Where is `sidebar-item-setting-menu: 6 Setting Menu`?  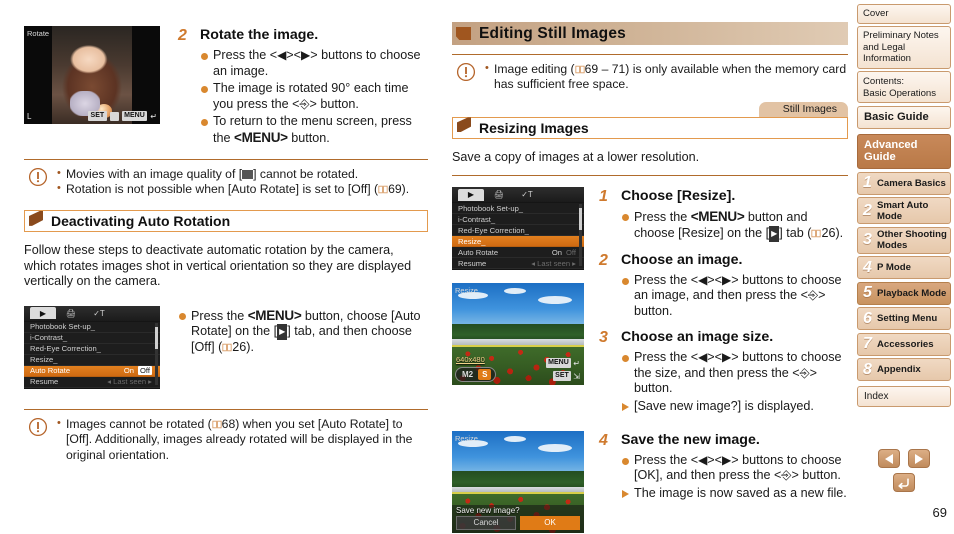 sidebar-item-setting-menu: 6 Setting Menu is located at coordinates (904, 318).